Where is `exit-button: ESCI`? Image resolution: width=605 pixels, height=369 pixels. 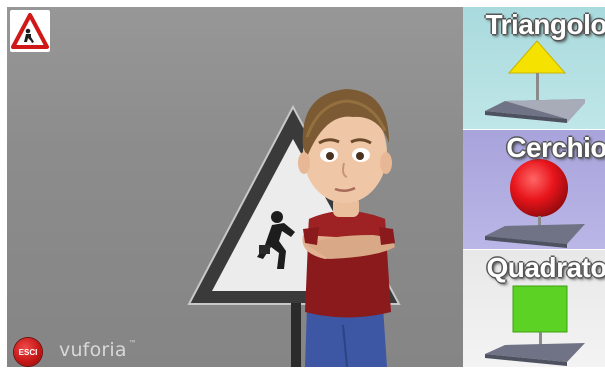 exit-button: ESCI is located at coordinates (28, 352).